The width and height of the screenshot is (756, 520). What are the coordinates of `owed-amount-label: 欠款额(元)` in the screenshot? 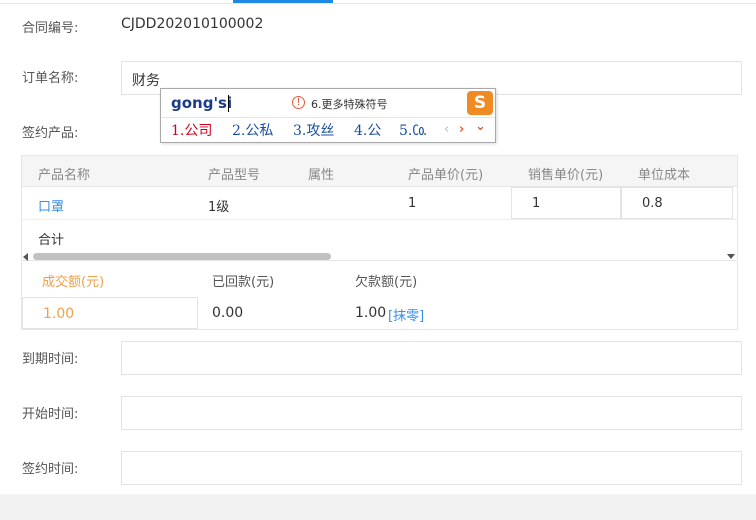 It's located at (386, 282).